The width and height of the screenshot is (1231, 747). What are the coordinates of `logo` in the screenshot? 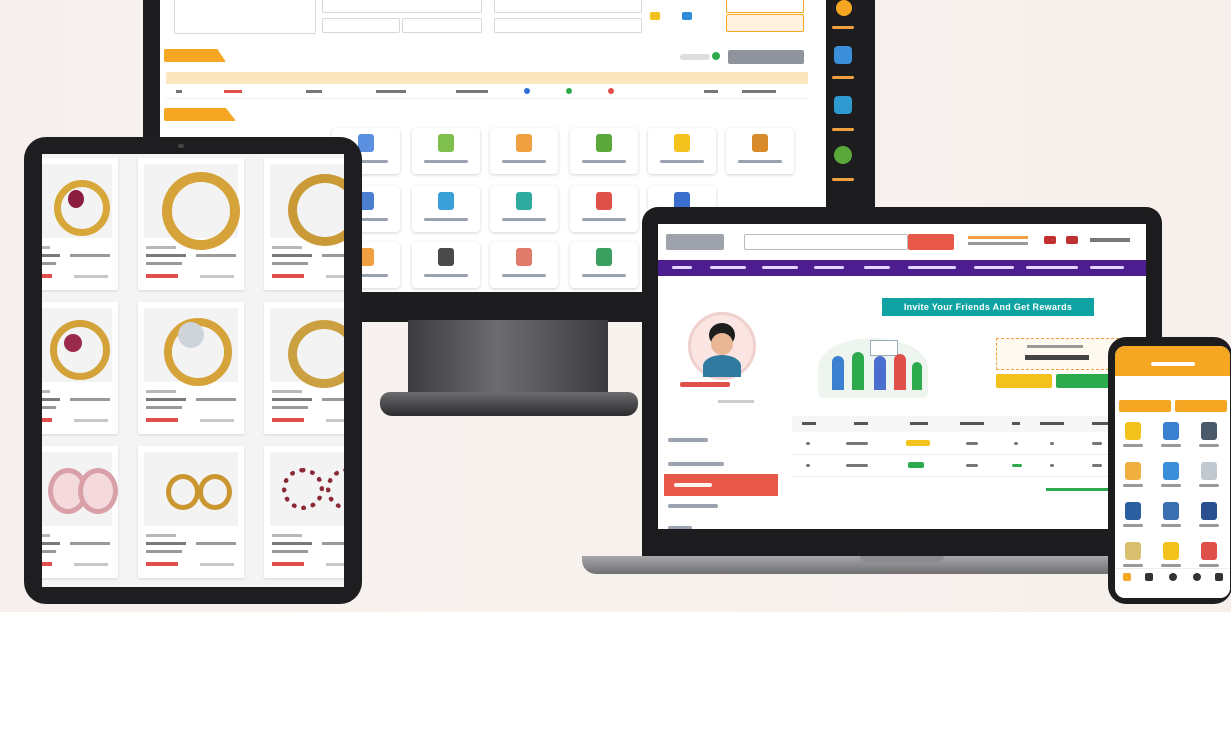 It's located at (695, 242).